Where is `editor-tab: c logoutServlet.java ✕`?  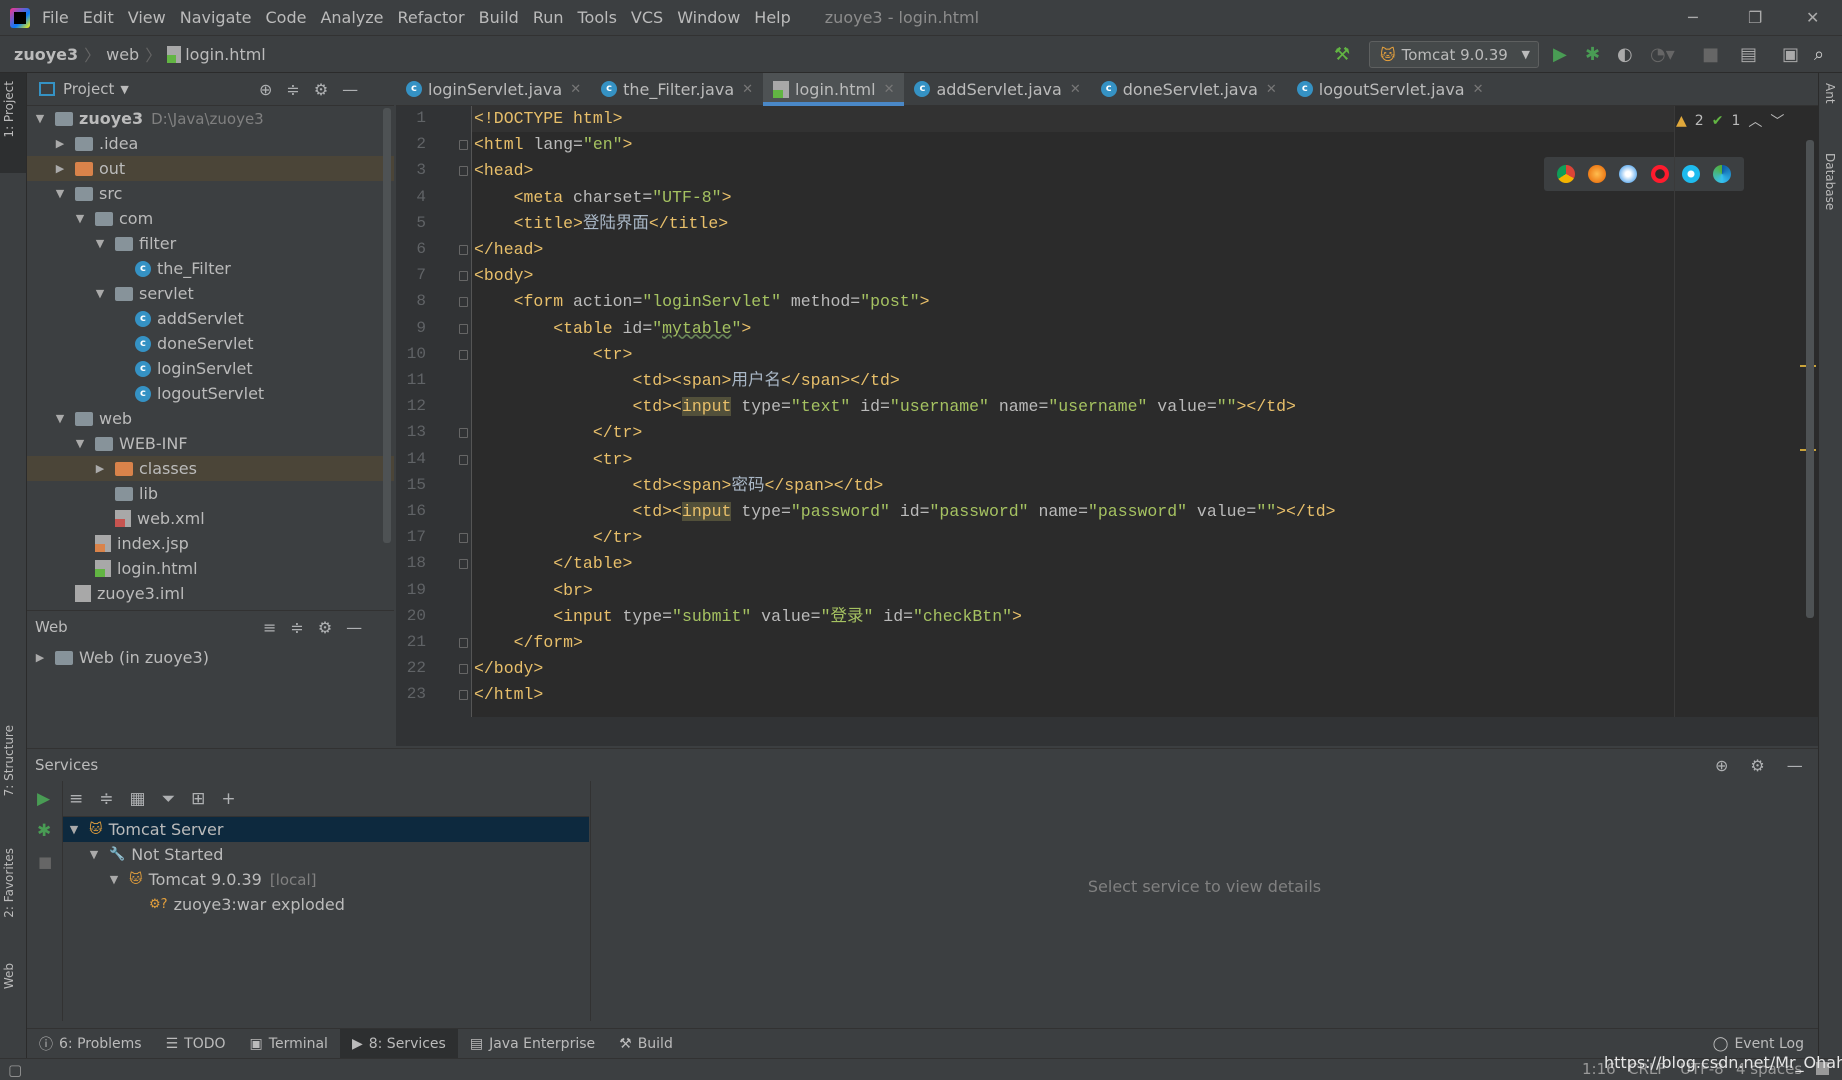
editor-tab: c logoutServlet.java ✕ is located at coordinates (1390, 89).